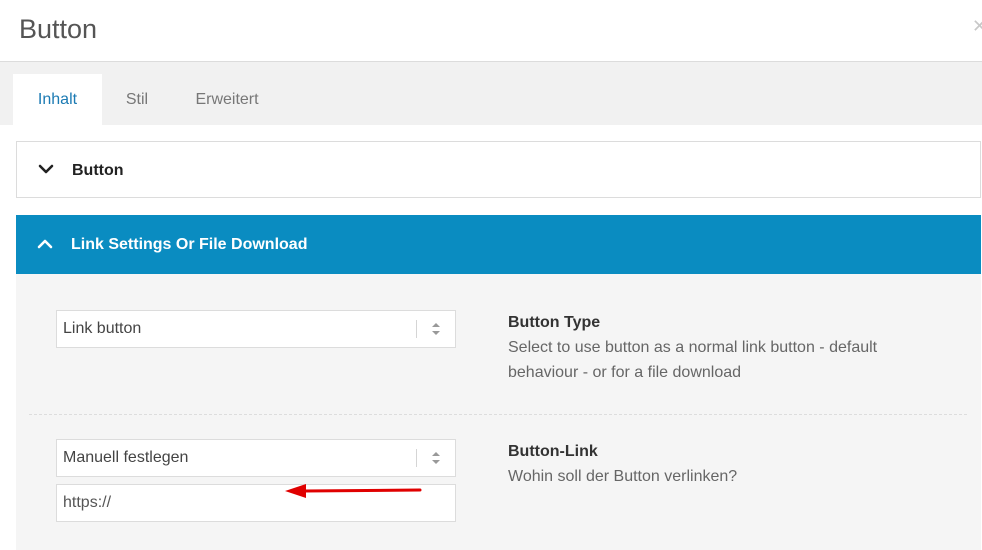  I want to click on button-link-description: Wohin soll der Button verlinken?, so click(623, 476).